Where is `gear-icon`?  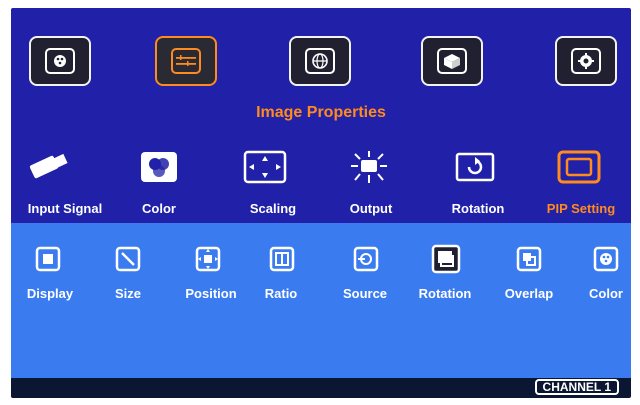
gear-icon is located at coordinates (586, 61).